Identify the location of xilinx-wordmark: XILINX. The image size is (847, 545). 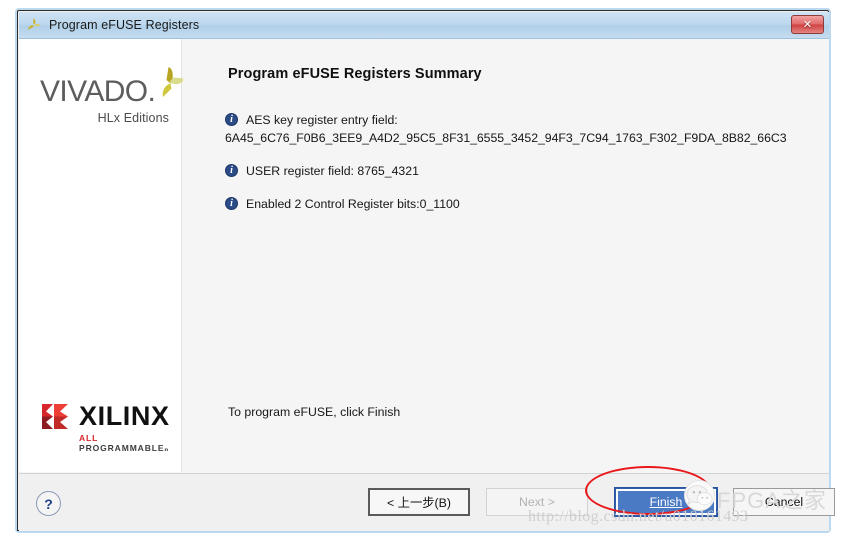
(124, 416).